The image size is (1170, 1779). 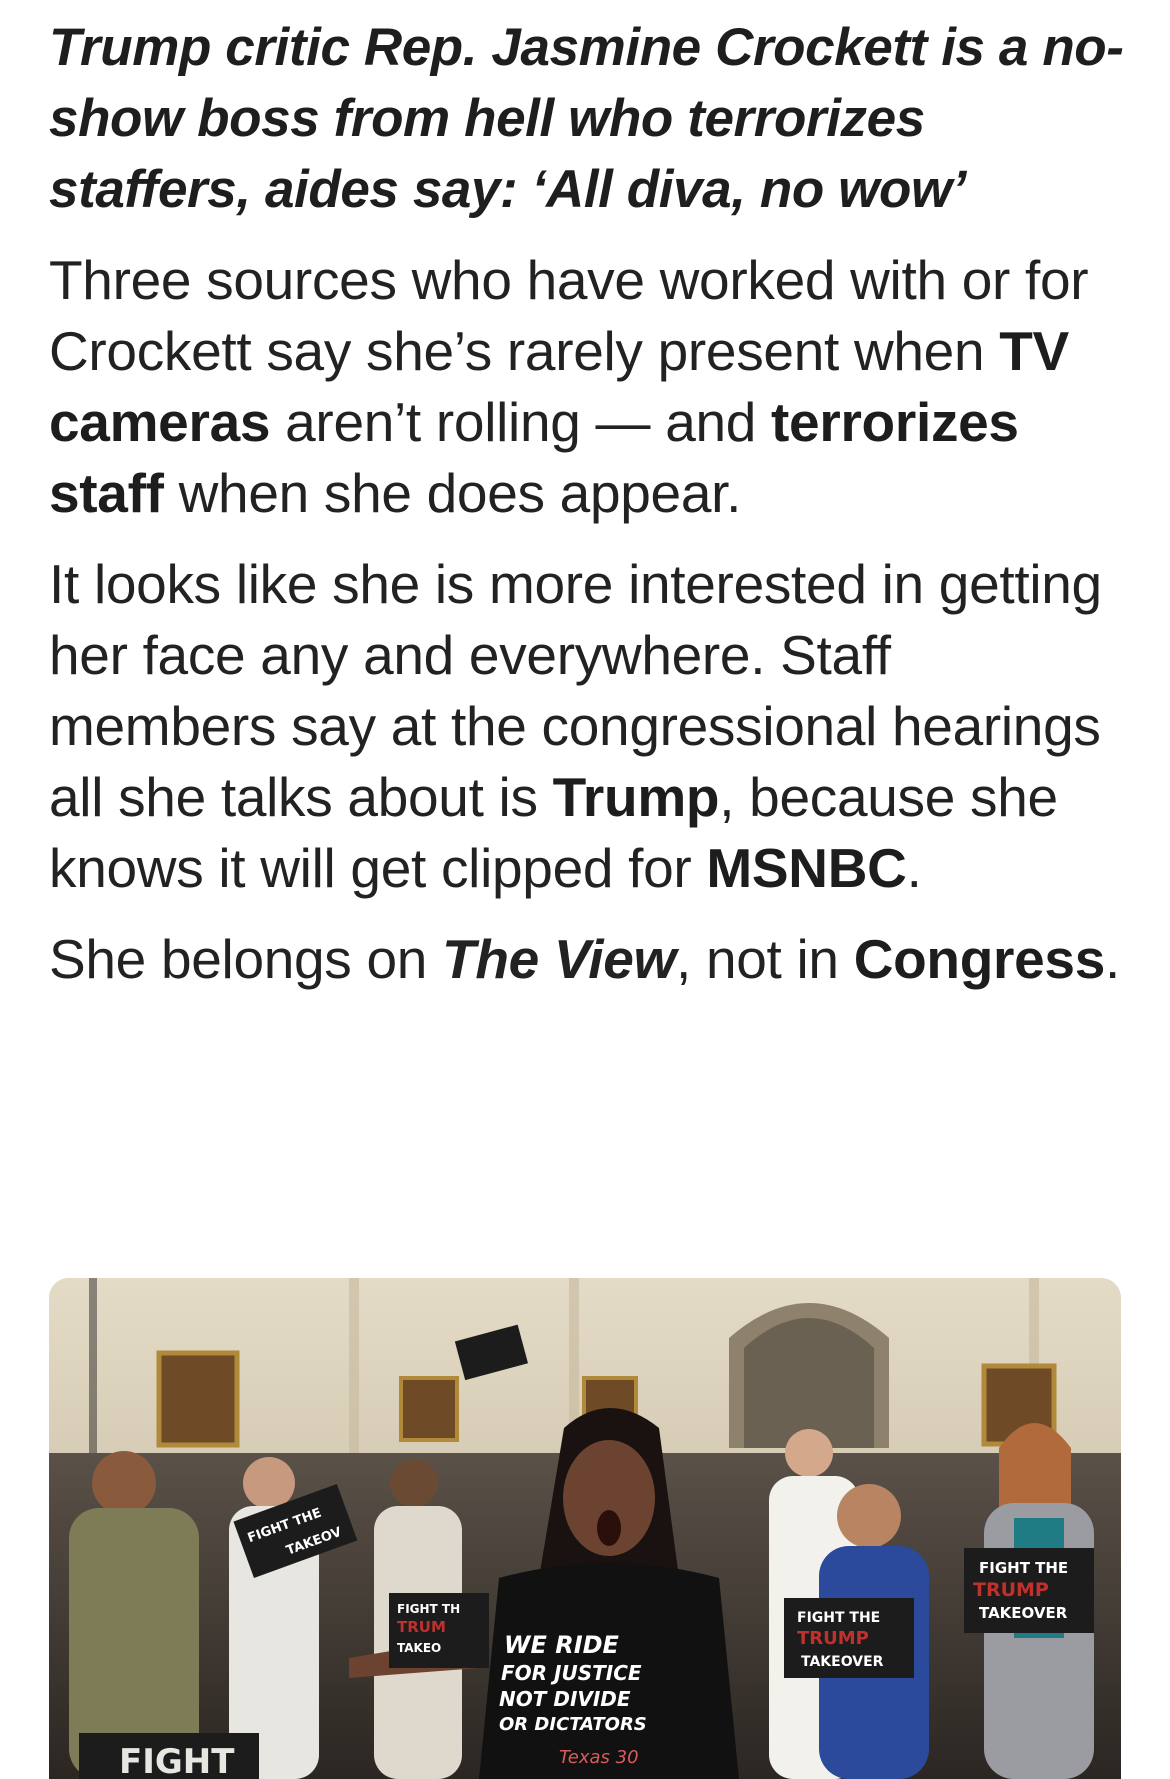 I want to click on sign-center-text-2: TRUM, so click(x=421, y=1627).